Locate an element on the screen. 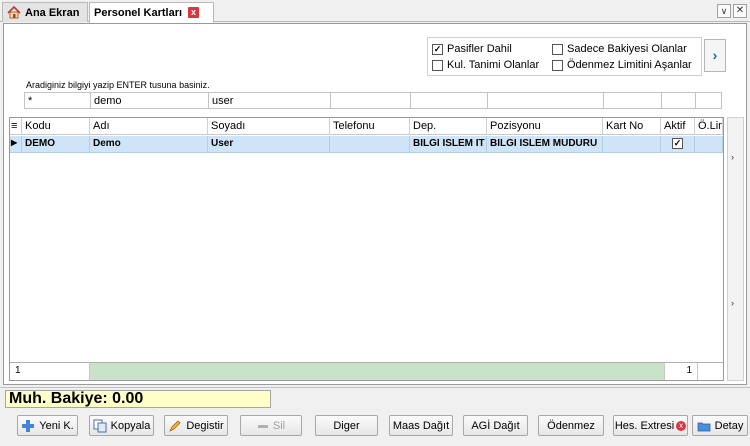 The width and height of the screenshot is (750, 446). new-button: Yeni K. is located at coordinates (47, 425).